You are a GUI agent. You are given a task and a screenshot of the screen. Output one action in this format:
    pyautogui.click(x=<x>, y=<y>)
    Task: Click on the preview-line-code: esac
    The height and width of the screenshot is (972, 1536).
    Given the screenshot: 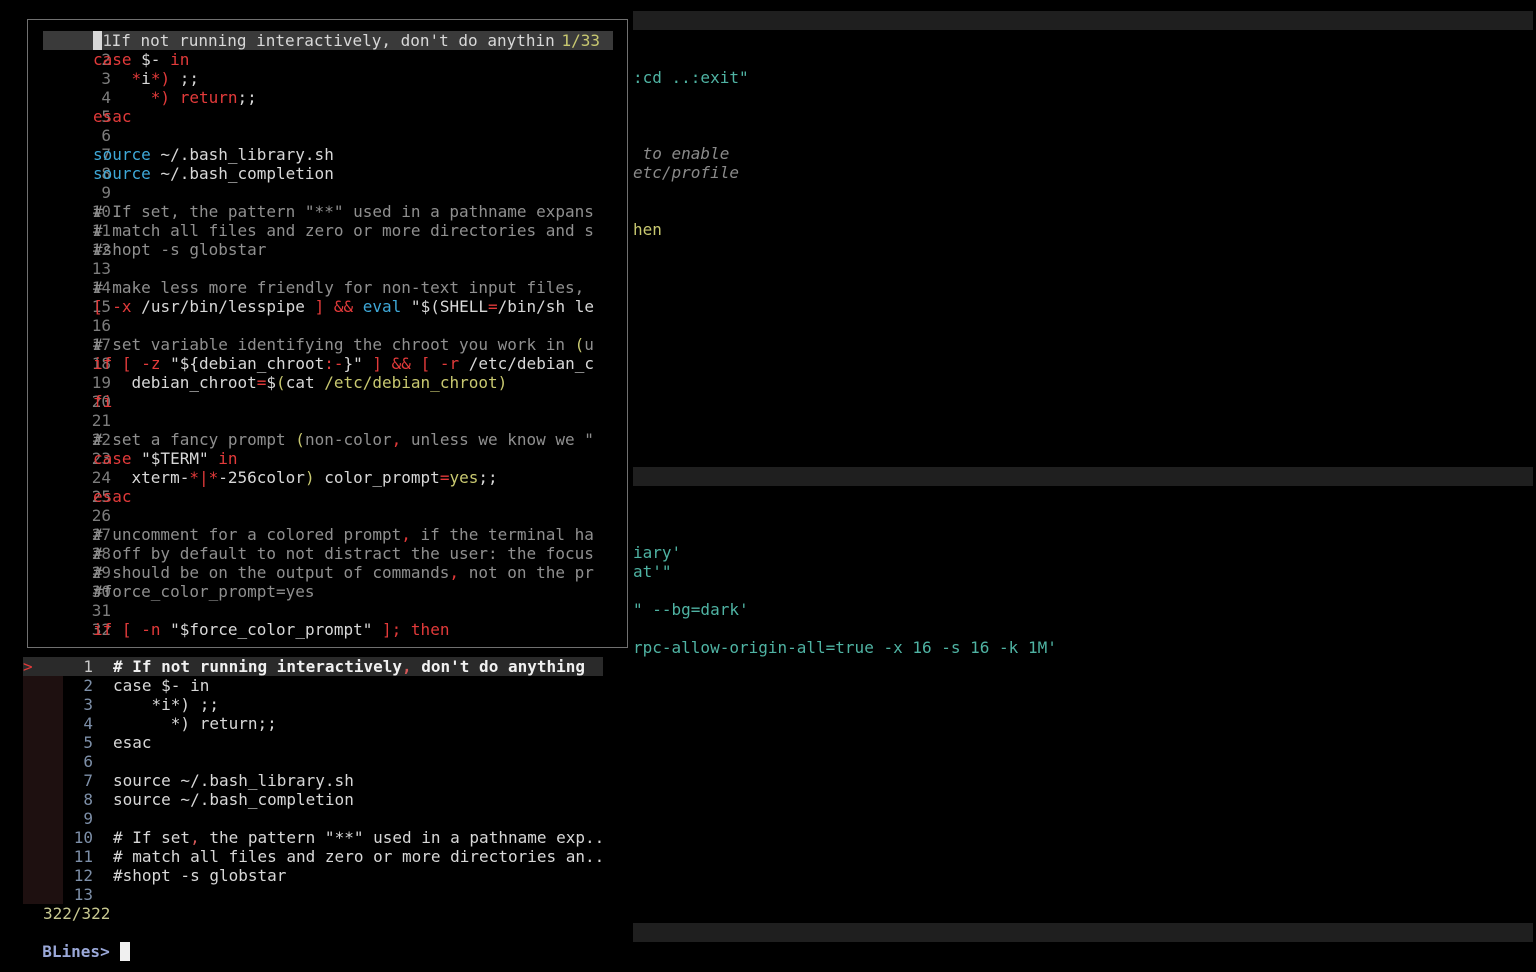 What is the action you would take?
    pyautogui.click(x=112, y=116)
    